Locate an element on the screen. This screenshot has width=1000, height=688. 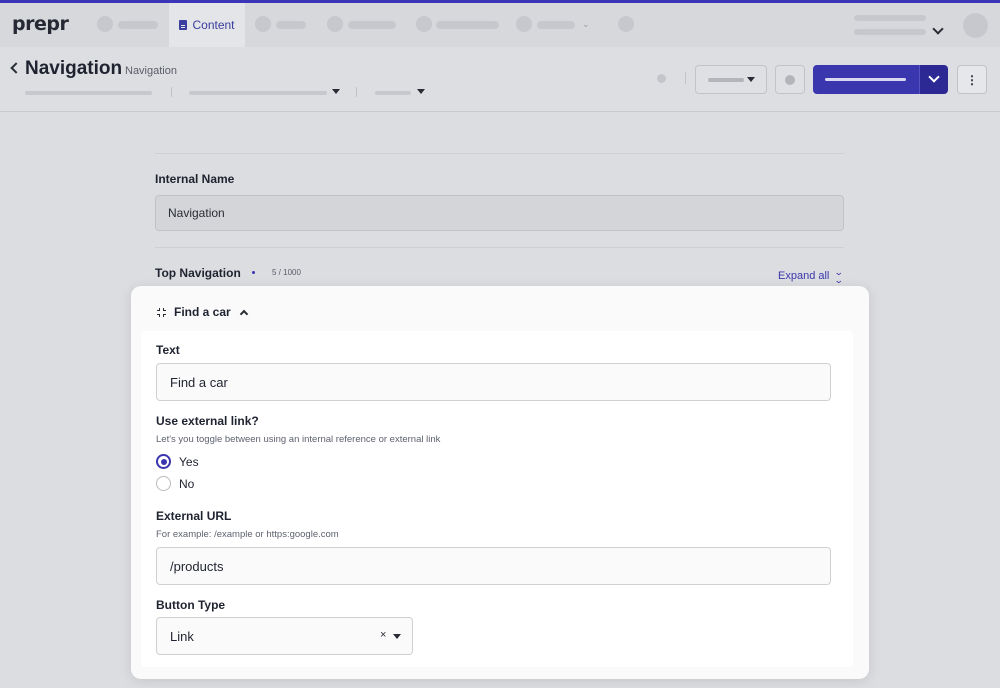
chevron-down-icon: ⌄ is located at coordinates (586, 24).